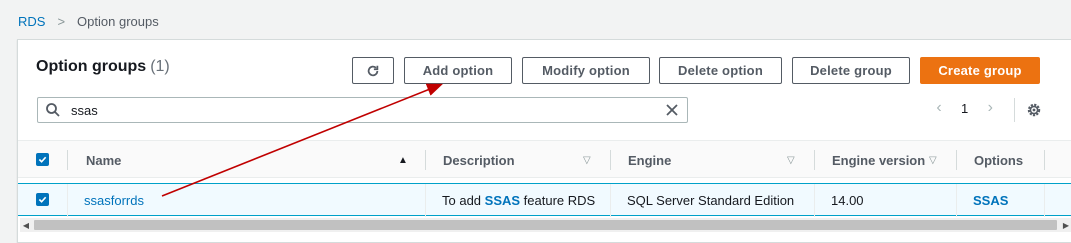 This screenshot has width=1071, height=243. I want to click on title-count: (1), so click(160, 66).